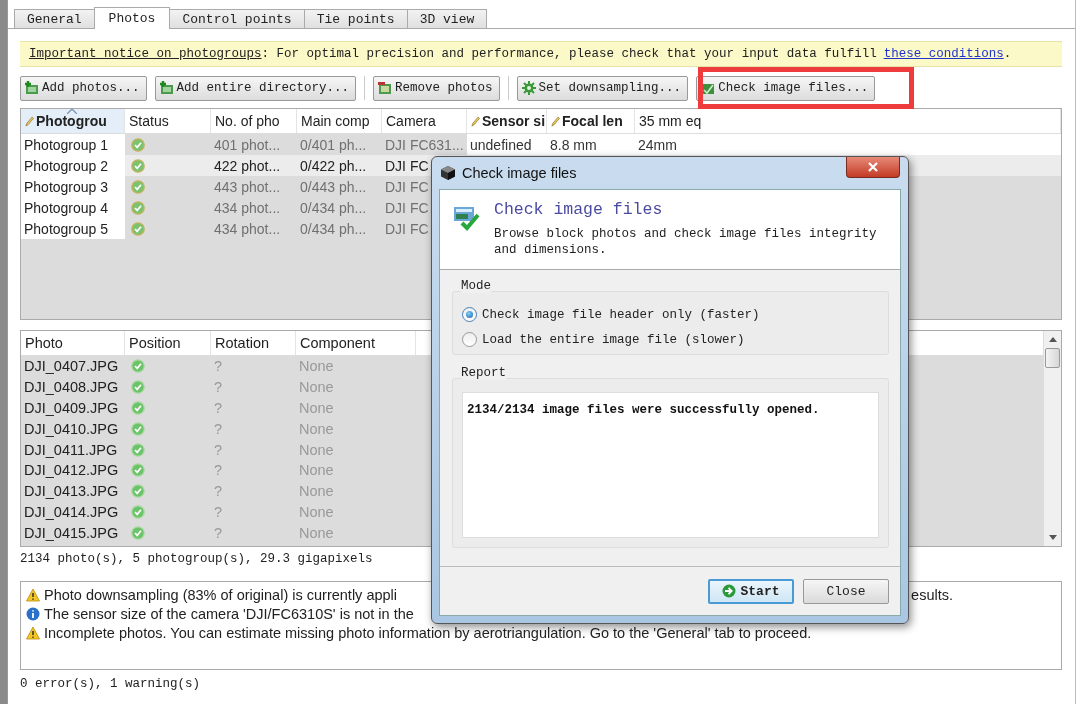 The height and width of the screenshot is (704, 1080). I want to click on table-cell: Photogroup 5, so click(66, 228).